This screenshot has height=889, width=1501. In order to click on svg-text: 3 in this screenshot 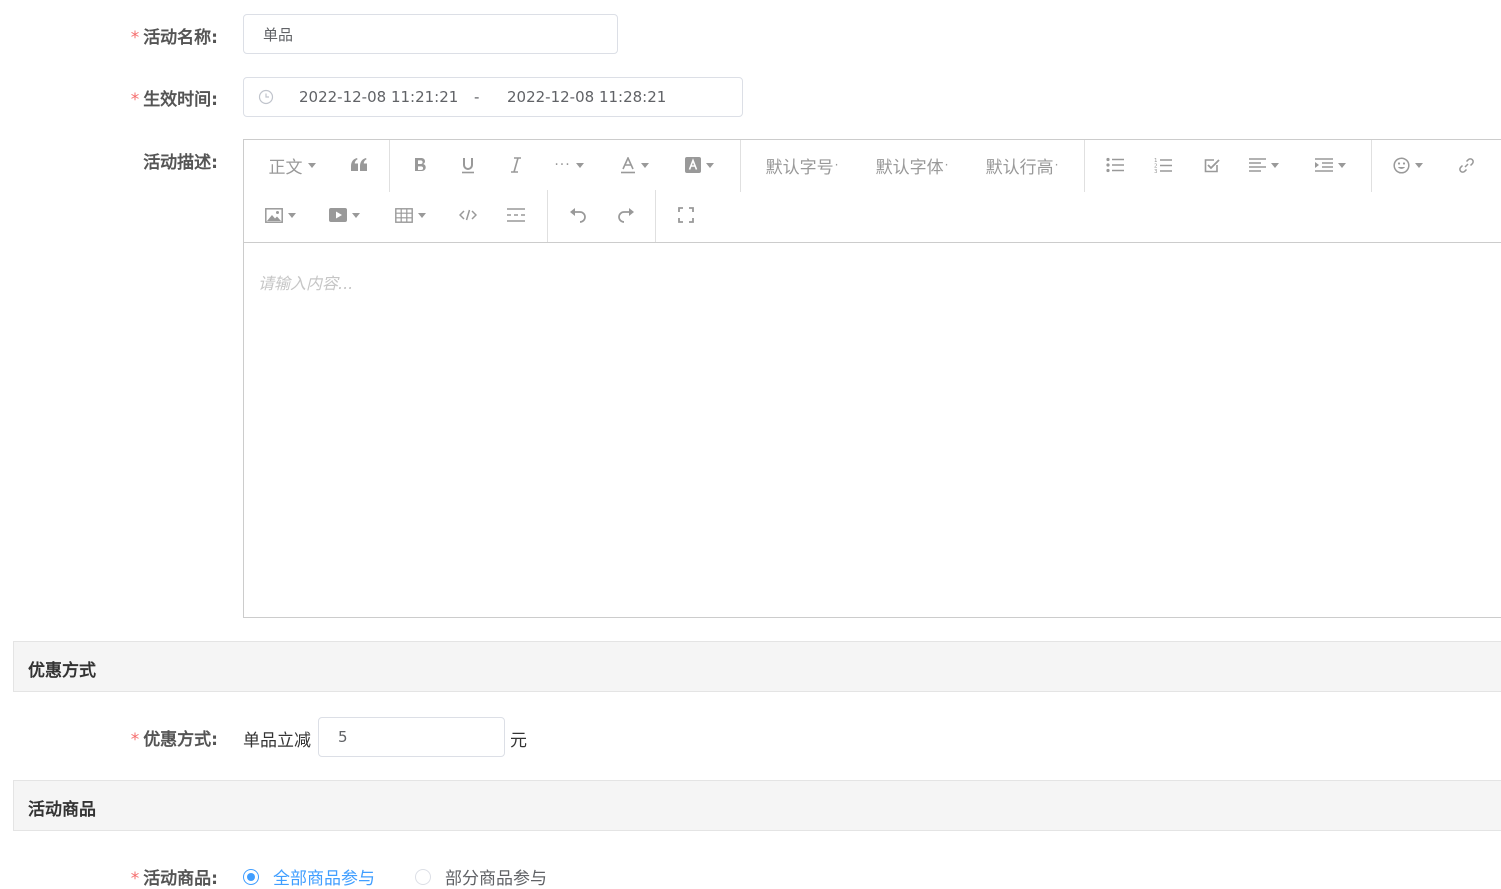, I will do `click(1156, 171)`.